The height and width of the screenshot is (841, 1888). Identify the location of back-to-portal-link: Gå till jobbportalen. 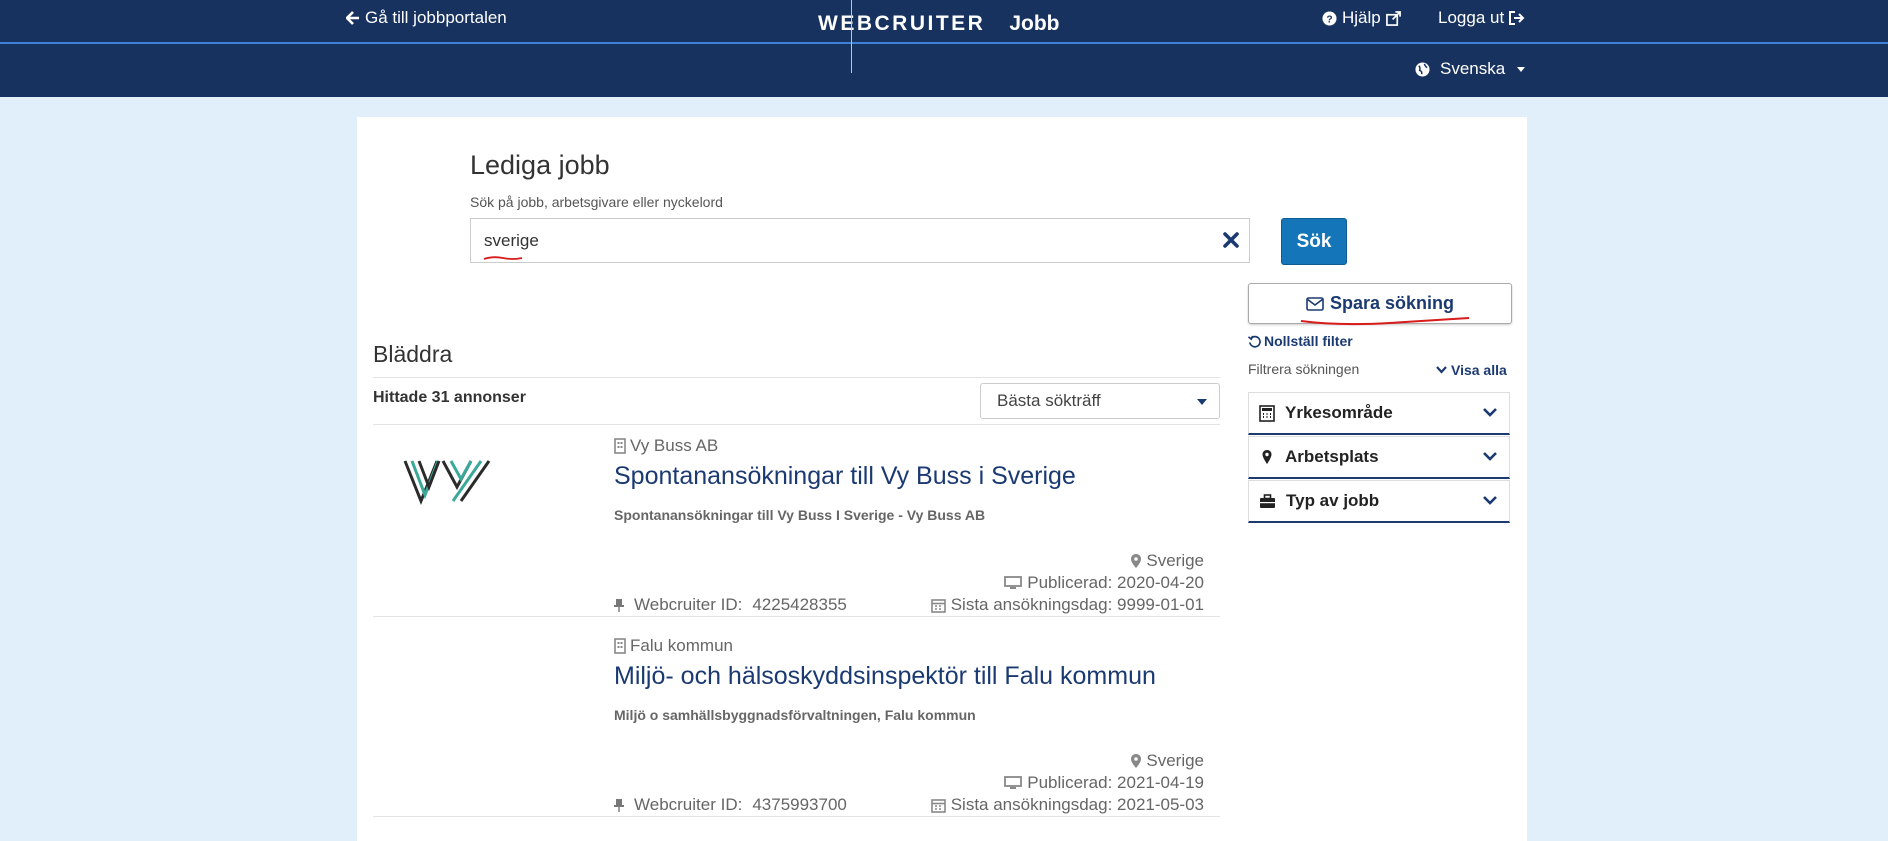
(426, 18).